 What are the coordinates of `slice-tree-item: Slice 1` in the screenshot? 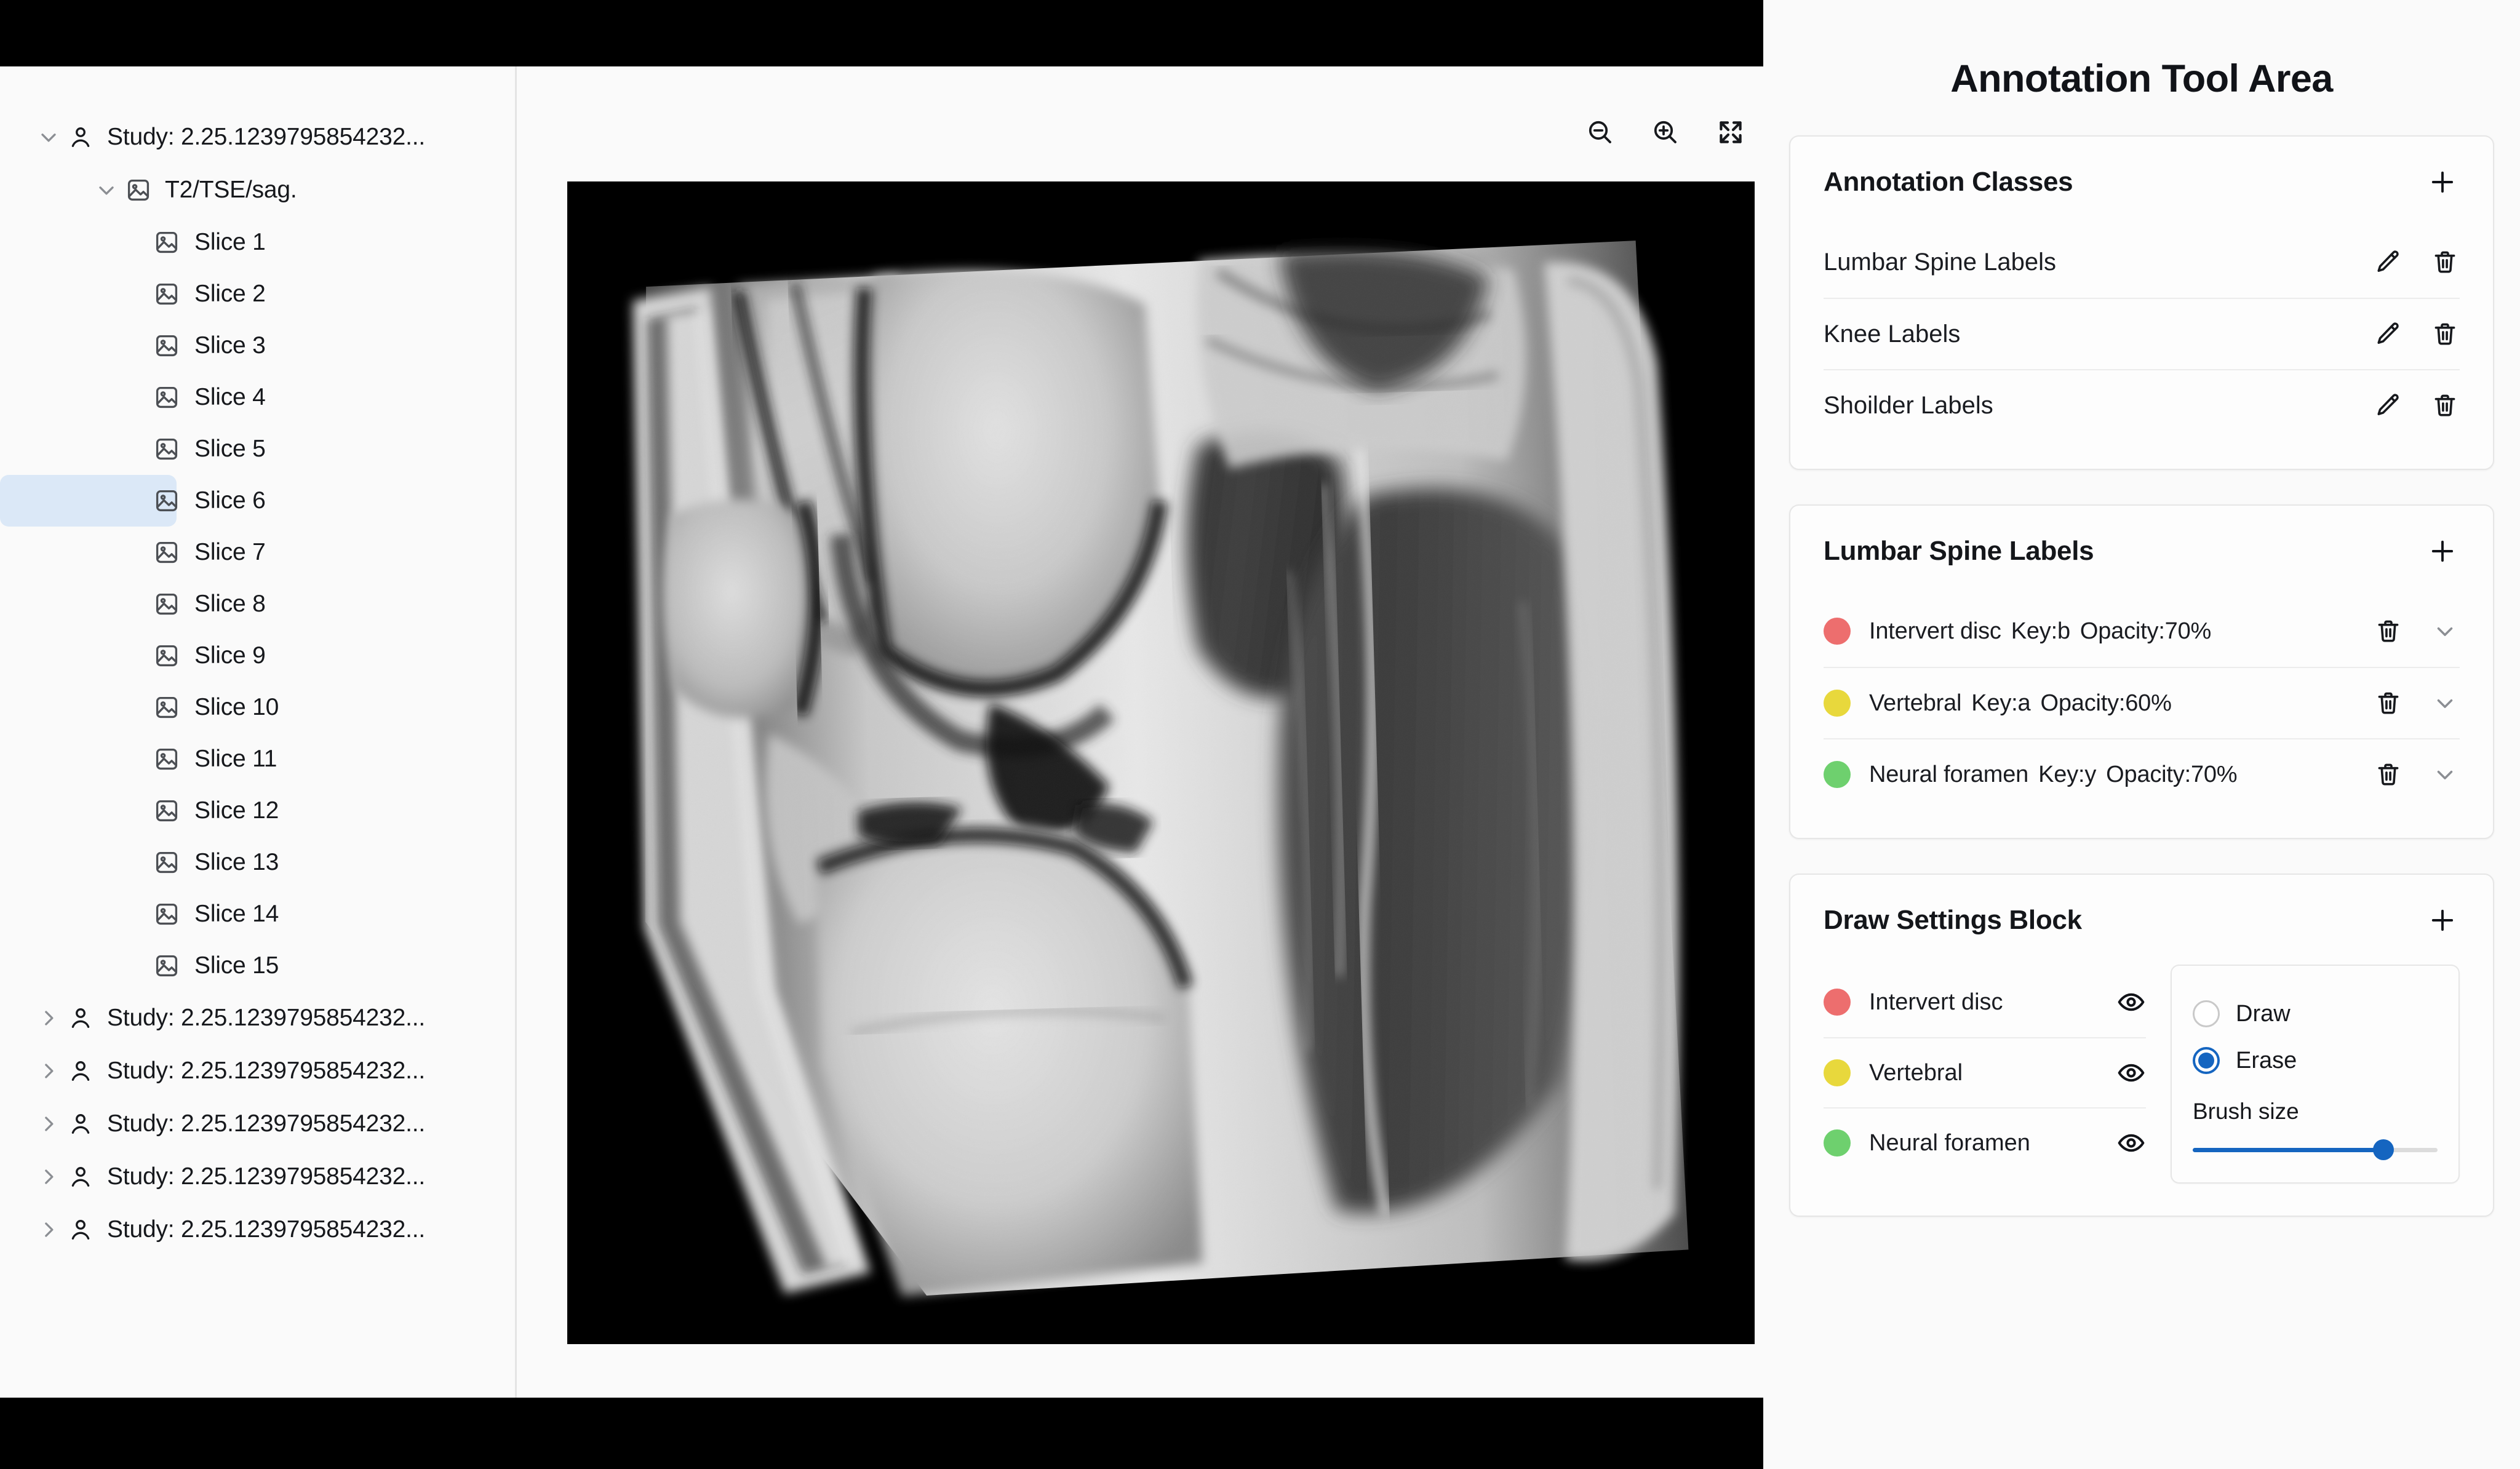 It's located at (133, 242).